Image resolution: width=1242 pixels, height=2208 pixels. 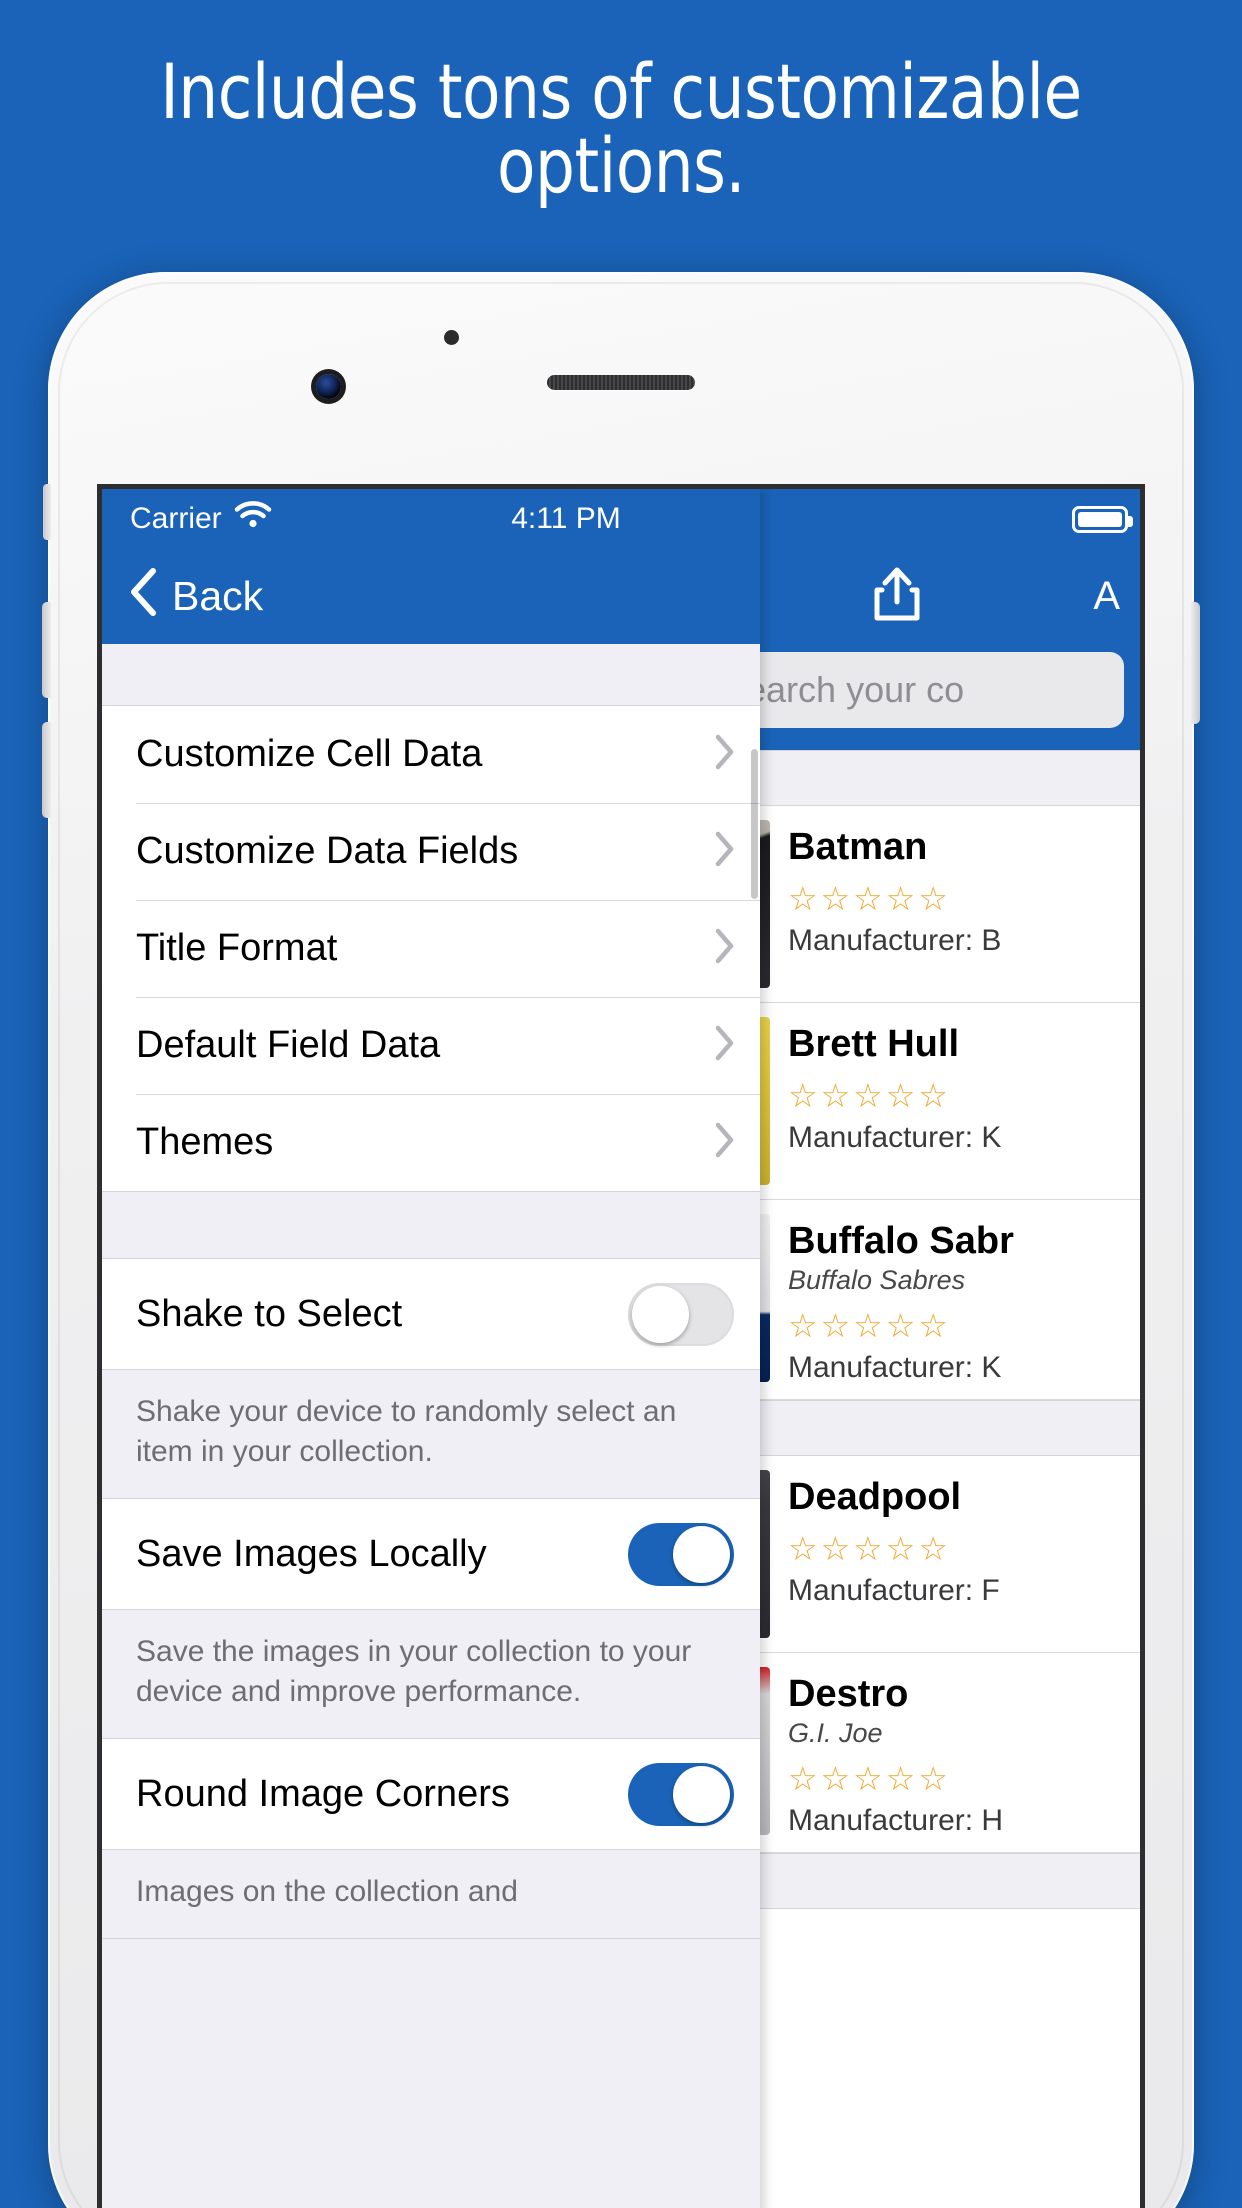 What do you see at coordinates (143, 597) in the screenshot?
I see `chevron-left-icon` at bounding box center [143, 597].